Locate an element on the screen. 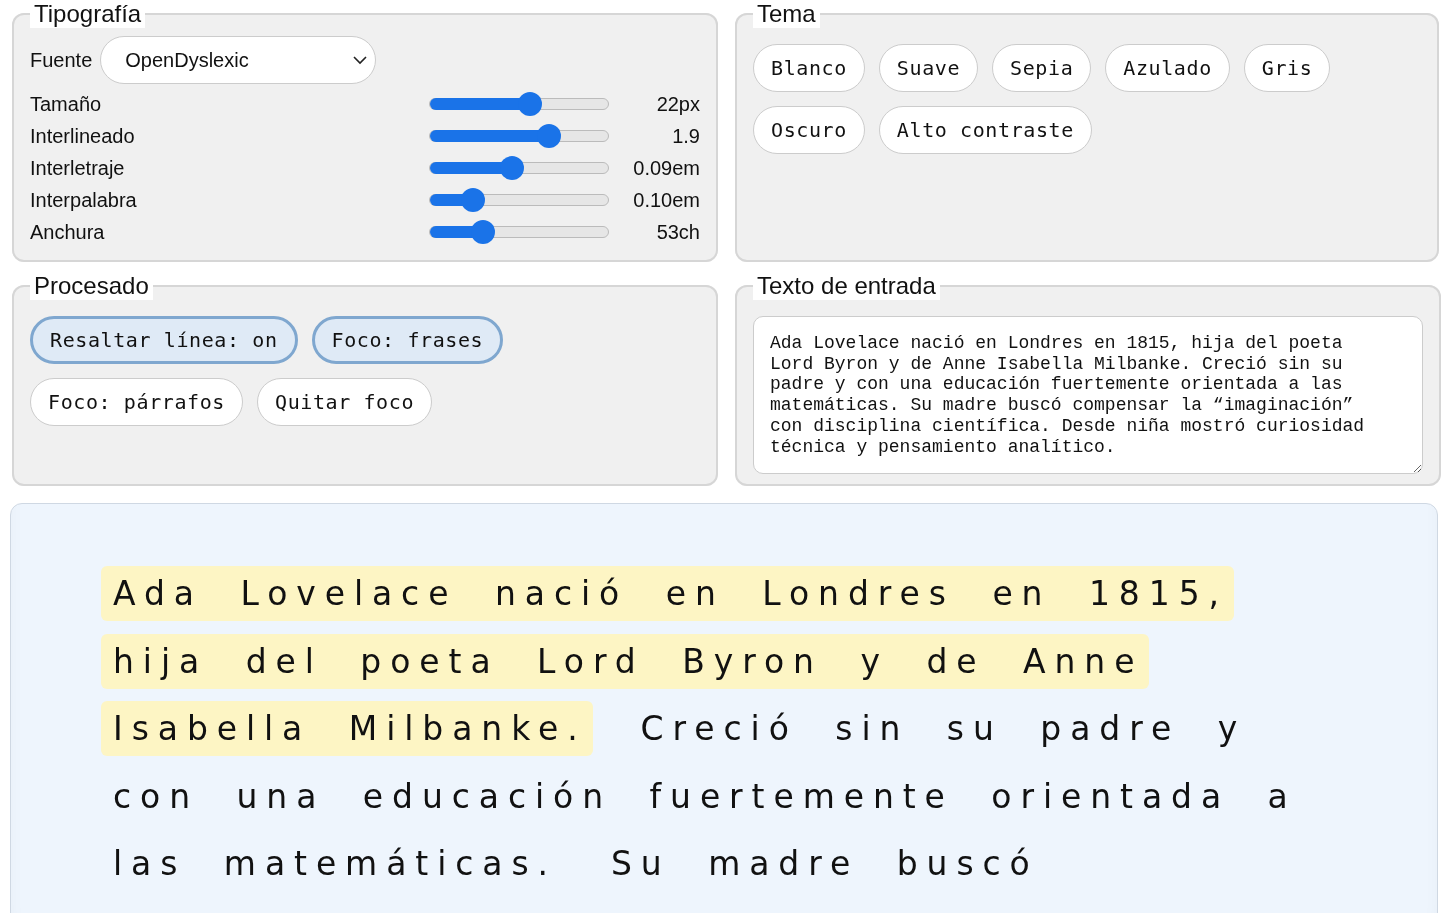 The image size is (1456, 913). slider-value: 1.9 is located at coordinates (685, 136).